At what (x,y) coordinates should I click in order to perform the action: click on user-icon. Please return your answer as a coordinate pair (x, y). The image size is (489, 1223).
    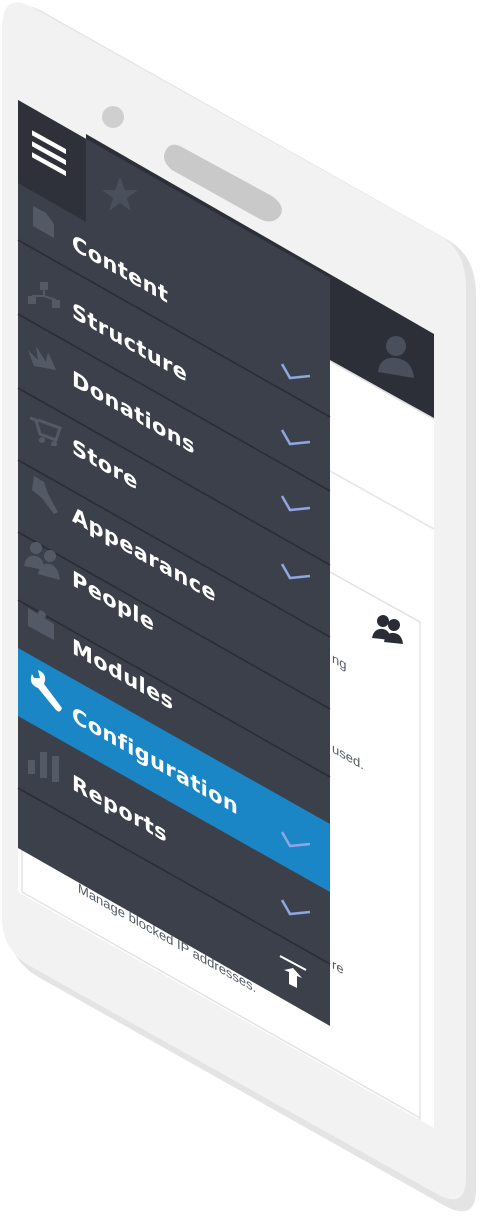
    Looking at the image, I should click on (396, 356).